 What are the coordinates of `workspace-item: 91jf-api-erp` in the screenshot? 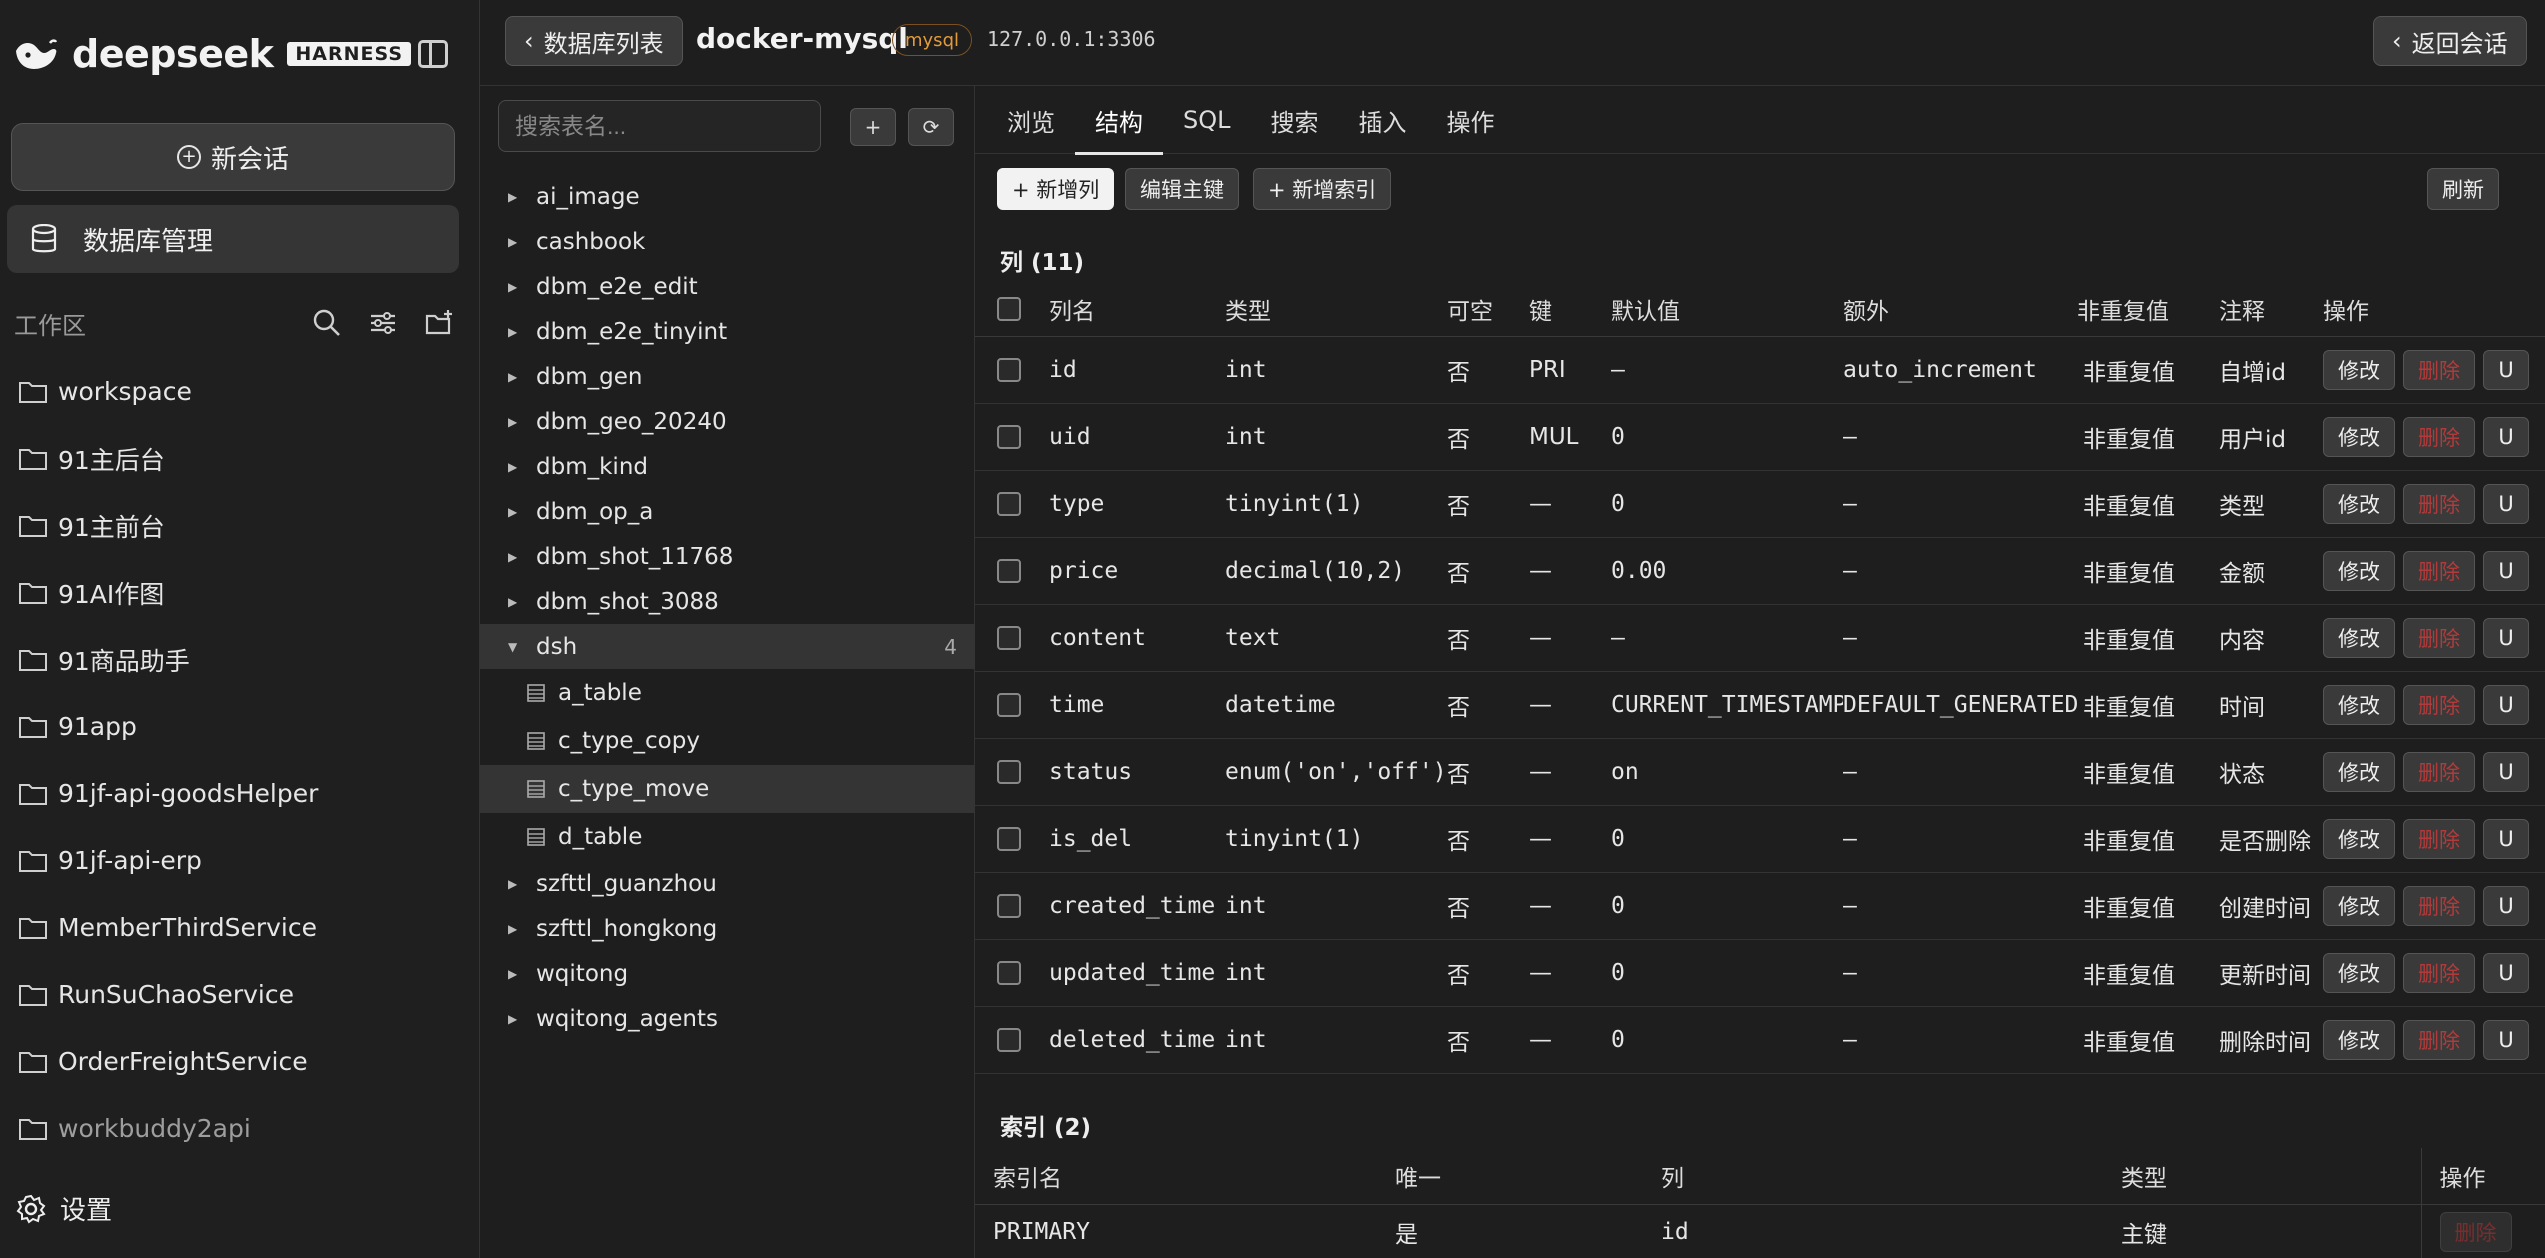 It's located at (238, 860).